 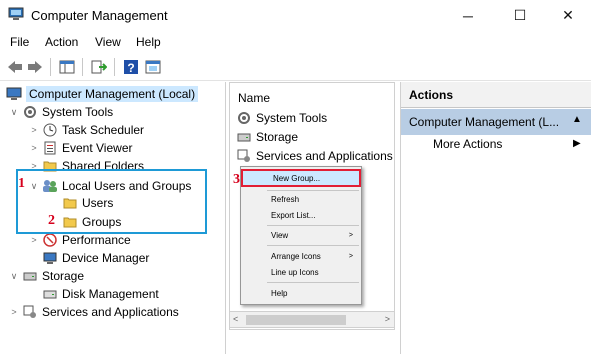 What do you see at coordinates (110, 312) in the screenshot?
I see `tree-label-services-apps: Services and Applications` at bounding box center [110, 312].